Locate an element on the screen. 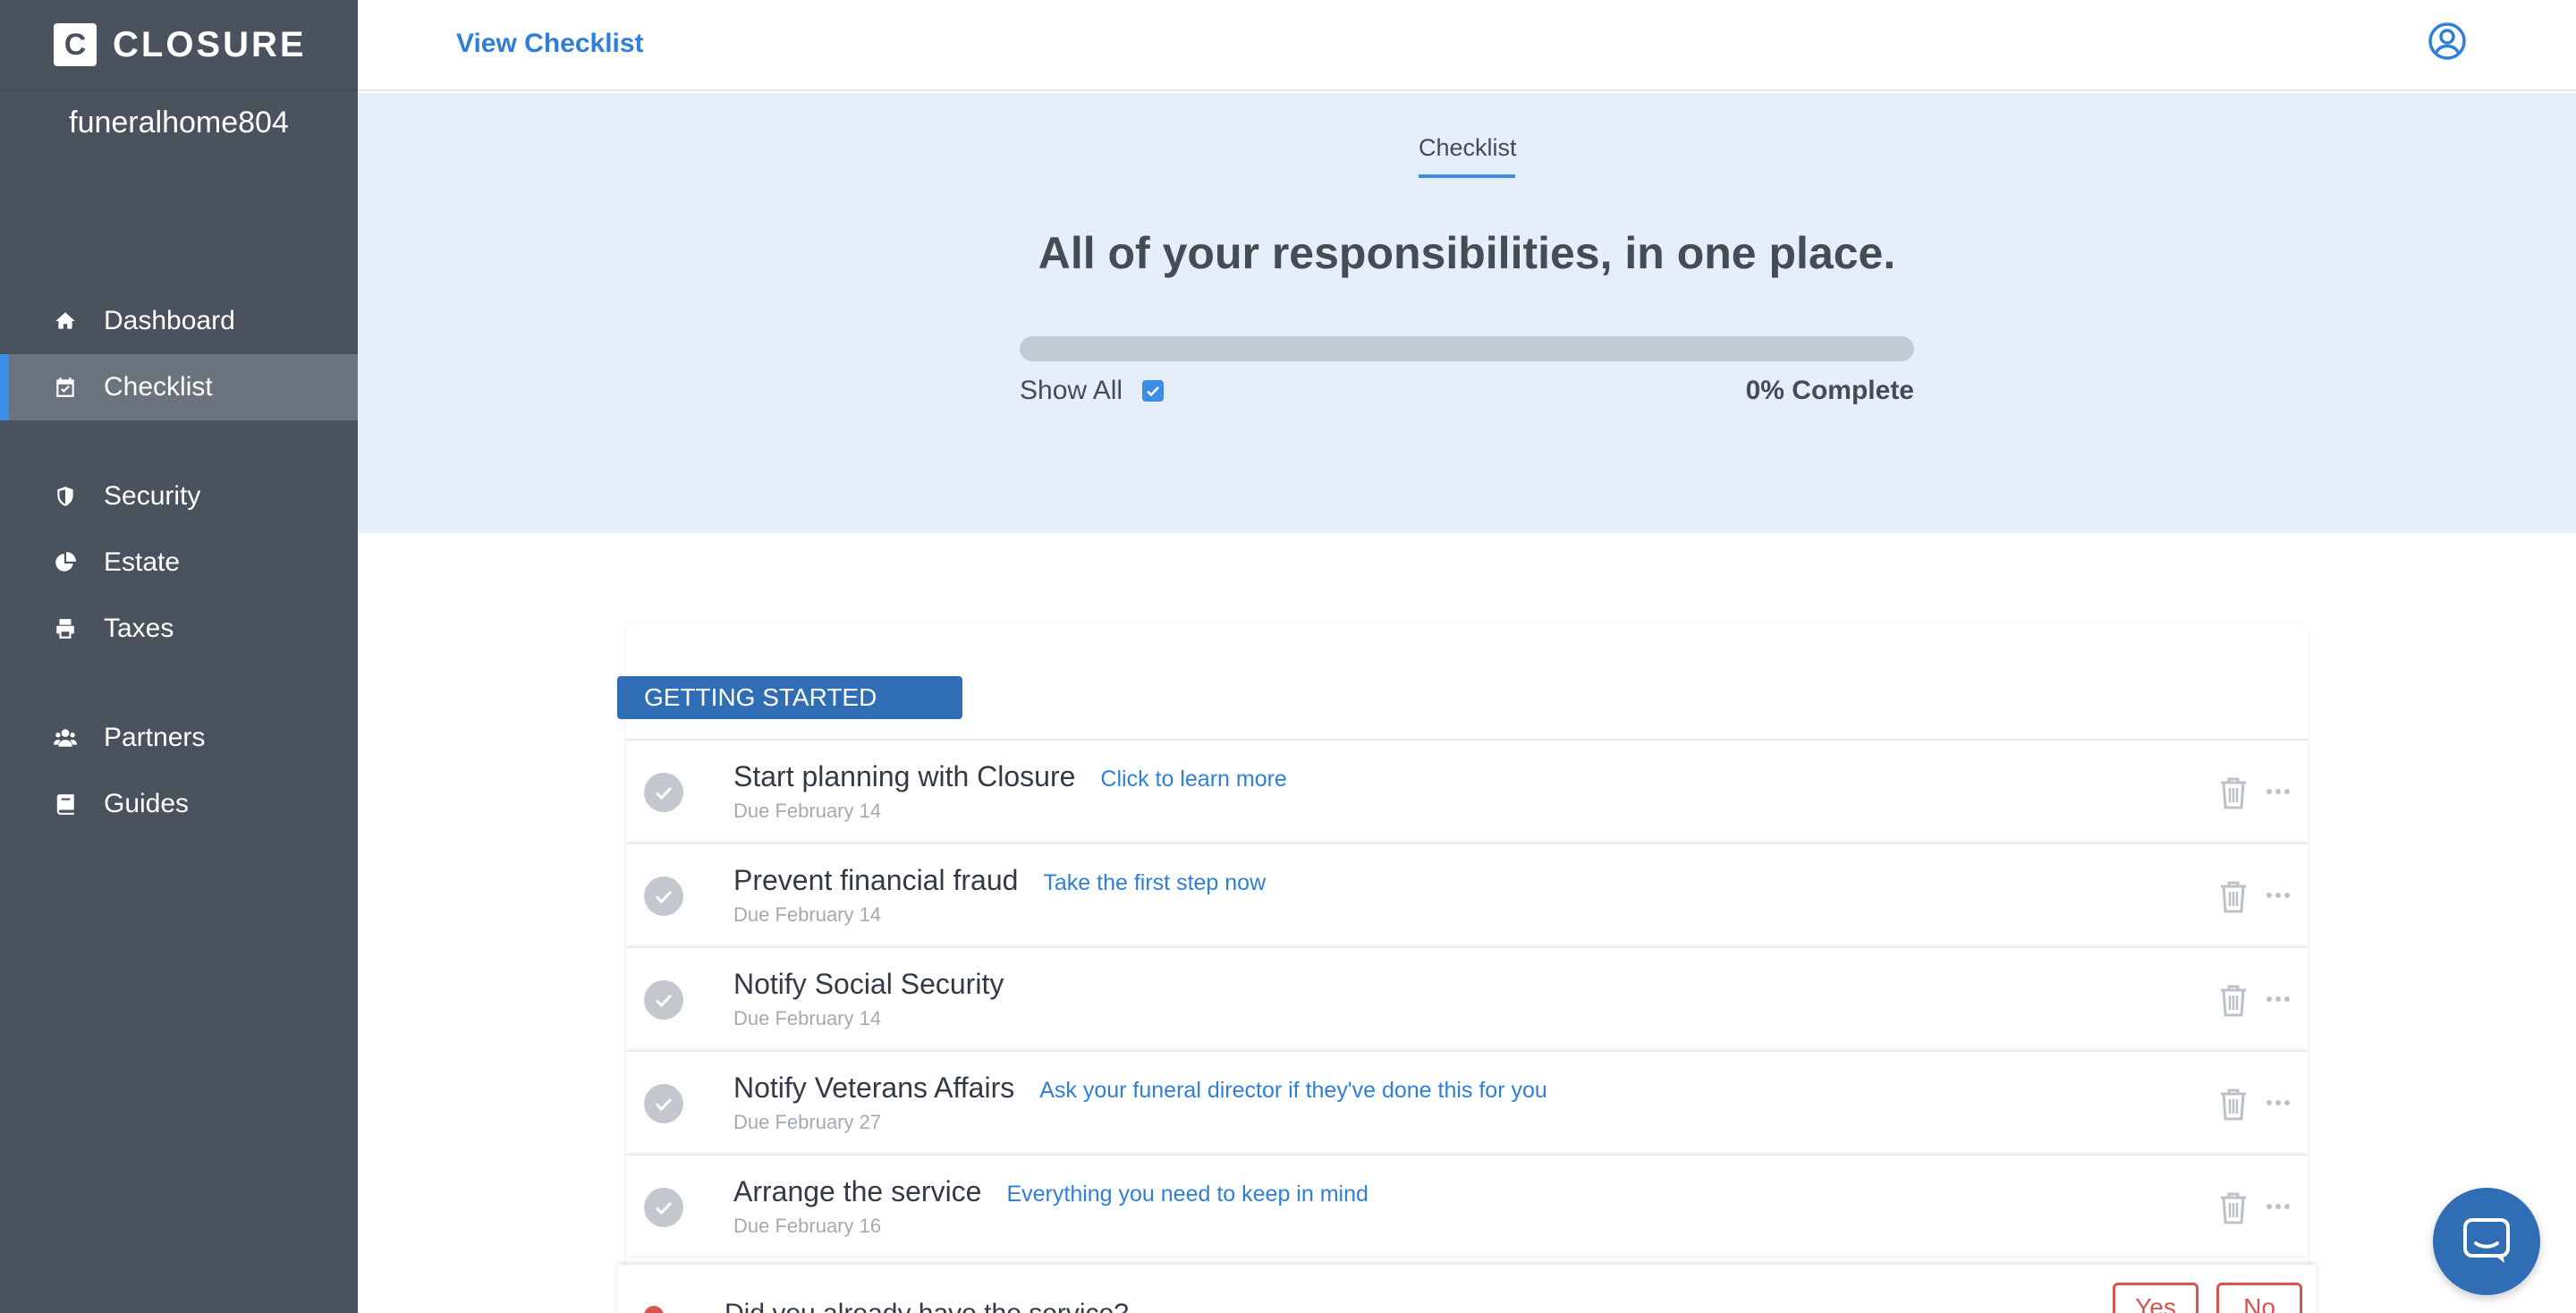 The height and width of the screenshot is (1313, 2576). task-link: Everything you need to keep in mind is located at coordinates (1187, 1194).